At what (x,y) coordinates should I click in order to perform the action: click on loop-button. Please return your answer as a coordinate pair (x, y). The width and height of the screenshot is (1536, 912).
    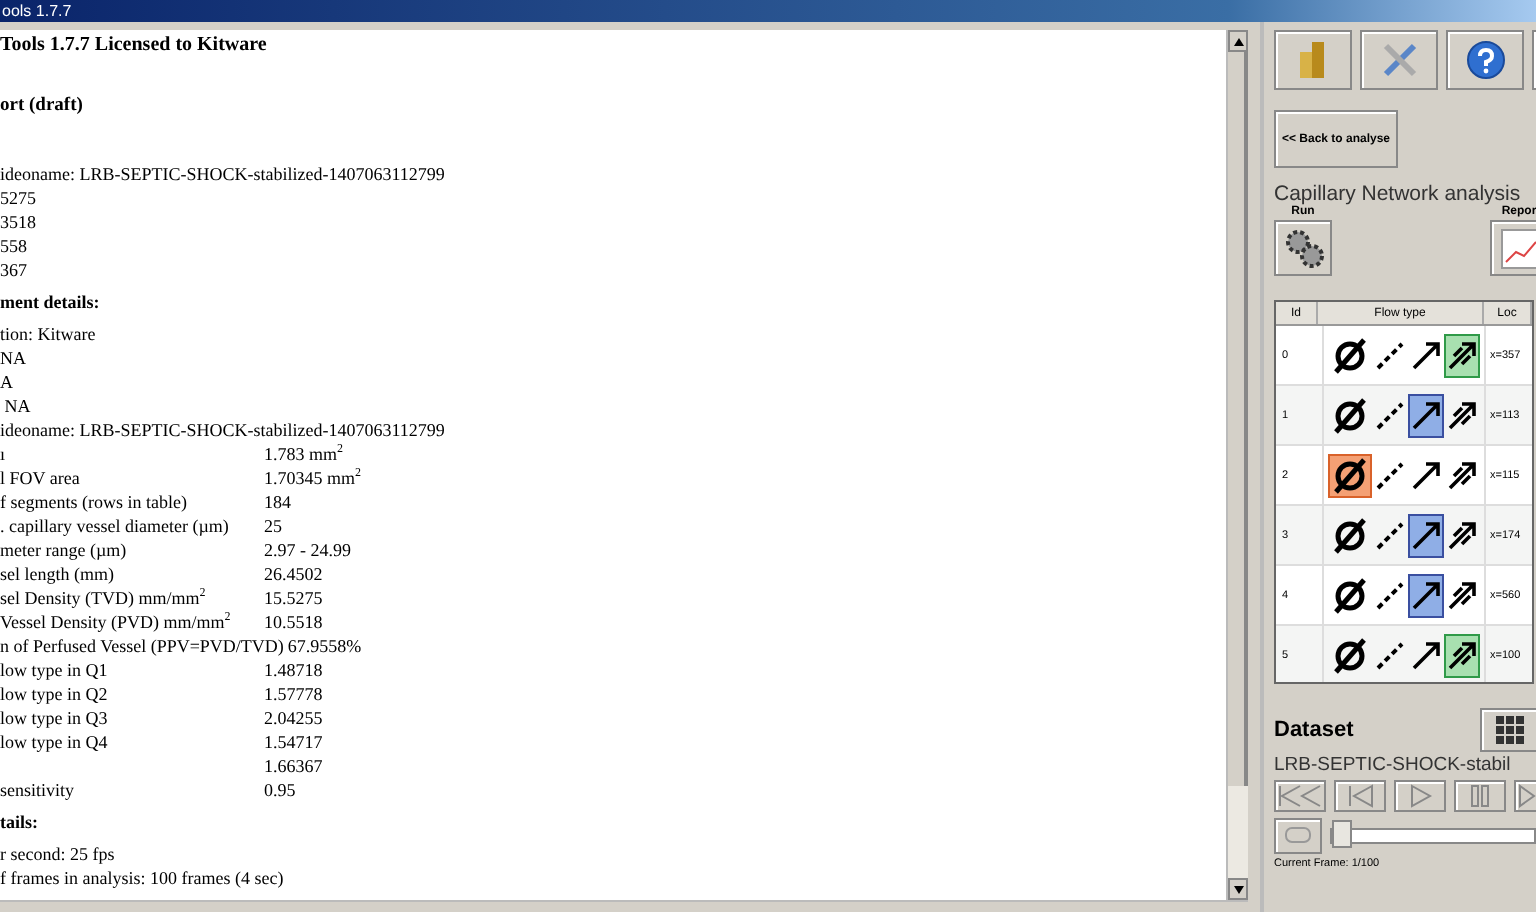
    Looking at the image, I should click on (1298, 836).